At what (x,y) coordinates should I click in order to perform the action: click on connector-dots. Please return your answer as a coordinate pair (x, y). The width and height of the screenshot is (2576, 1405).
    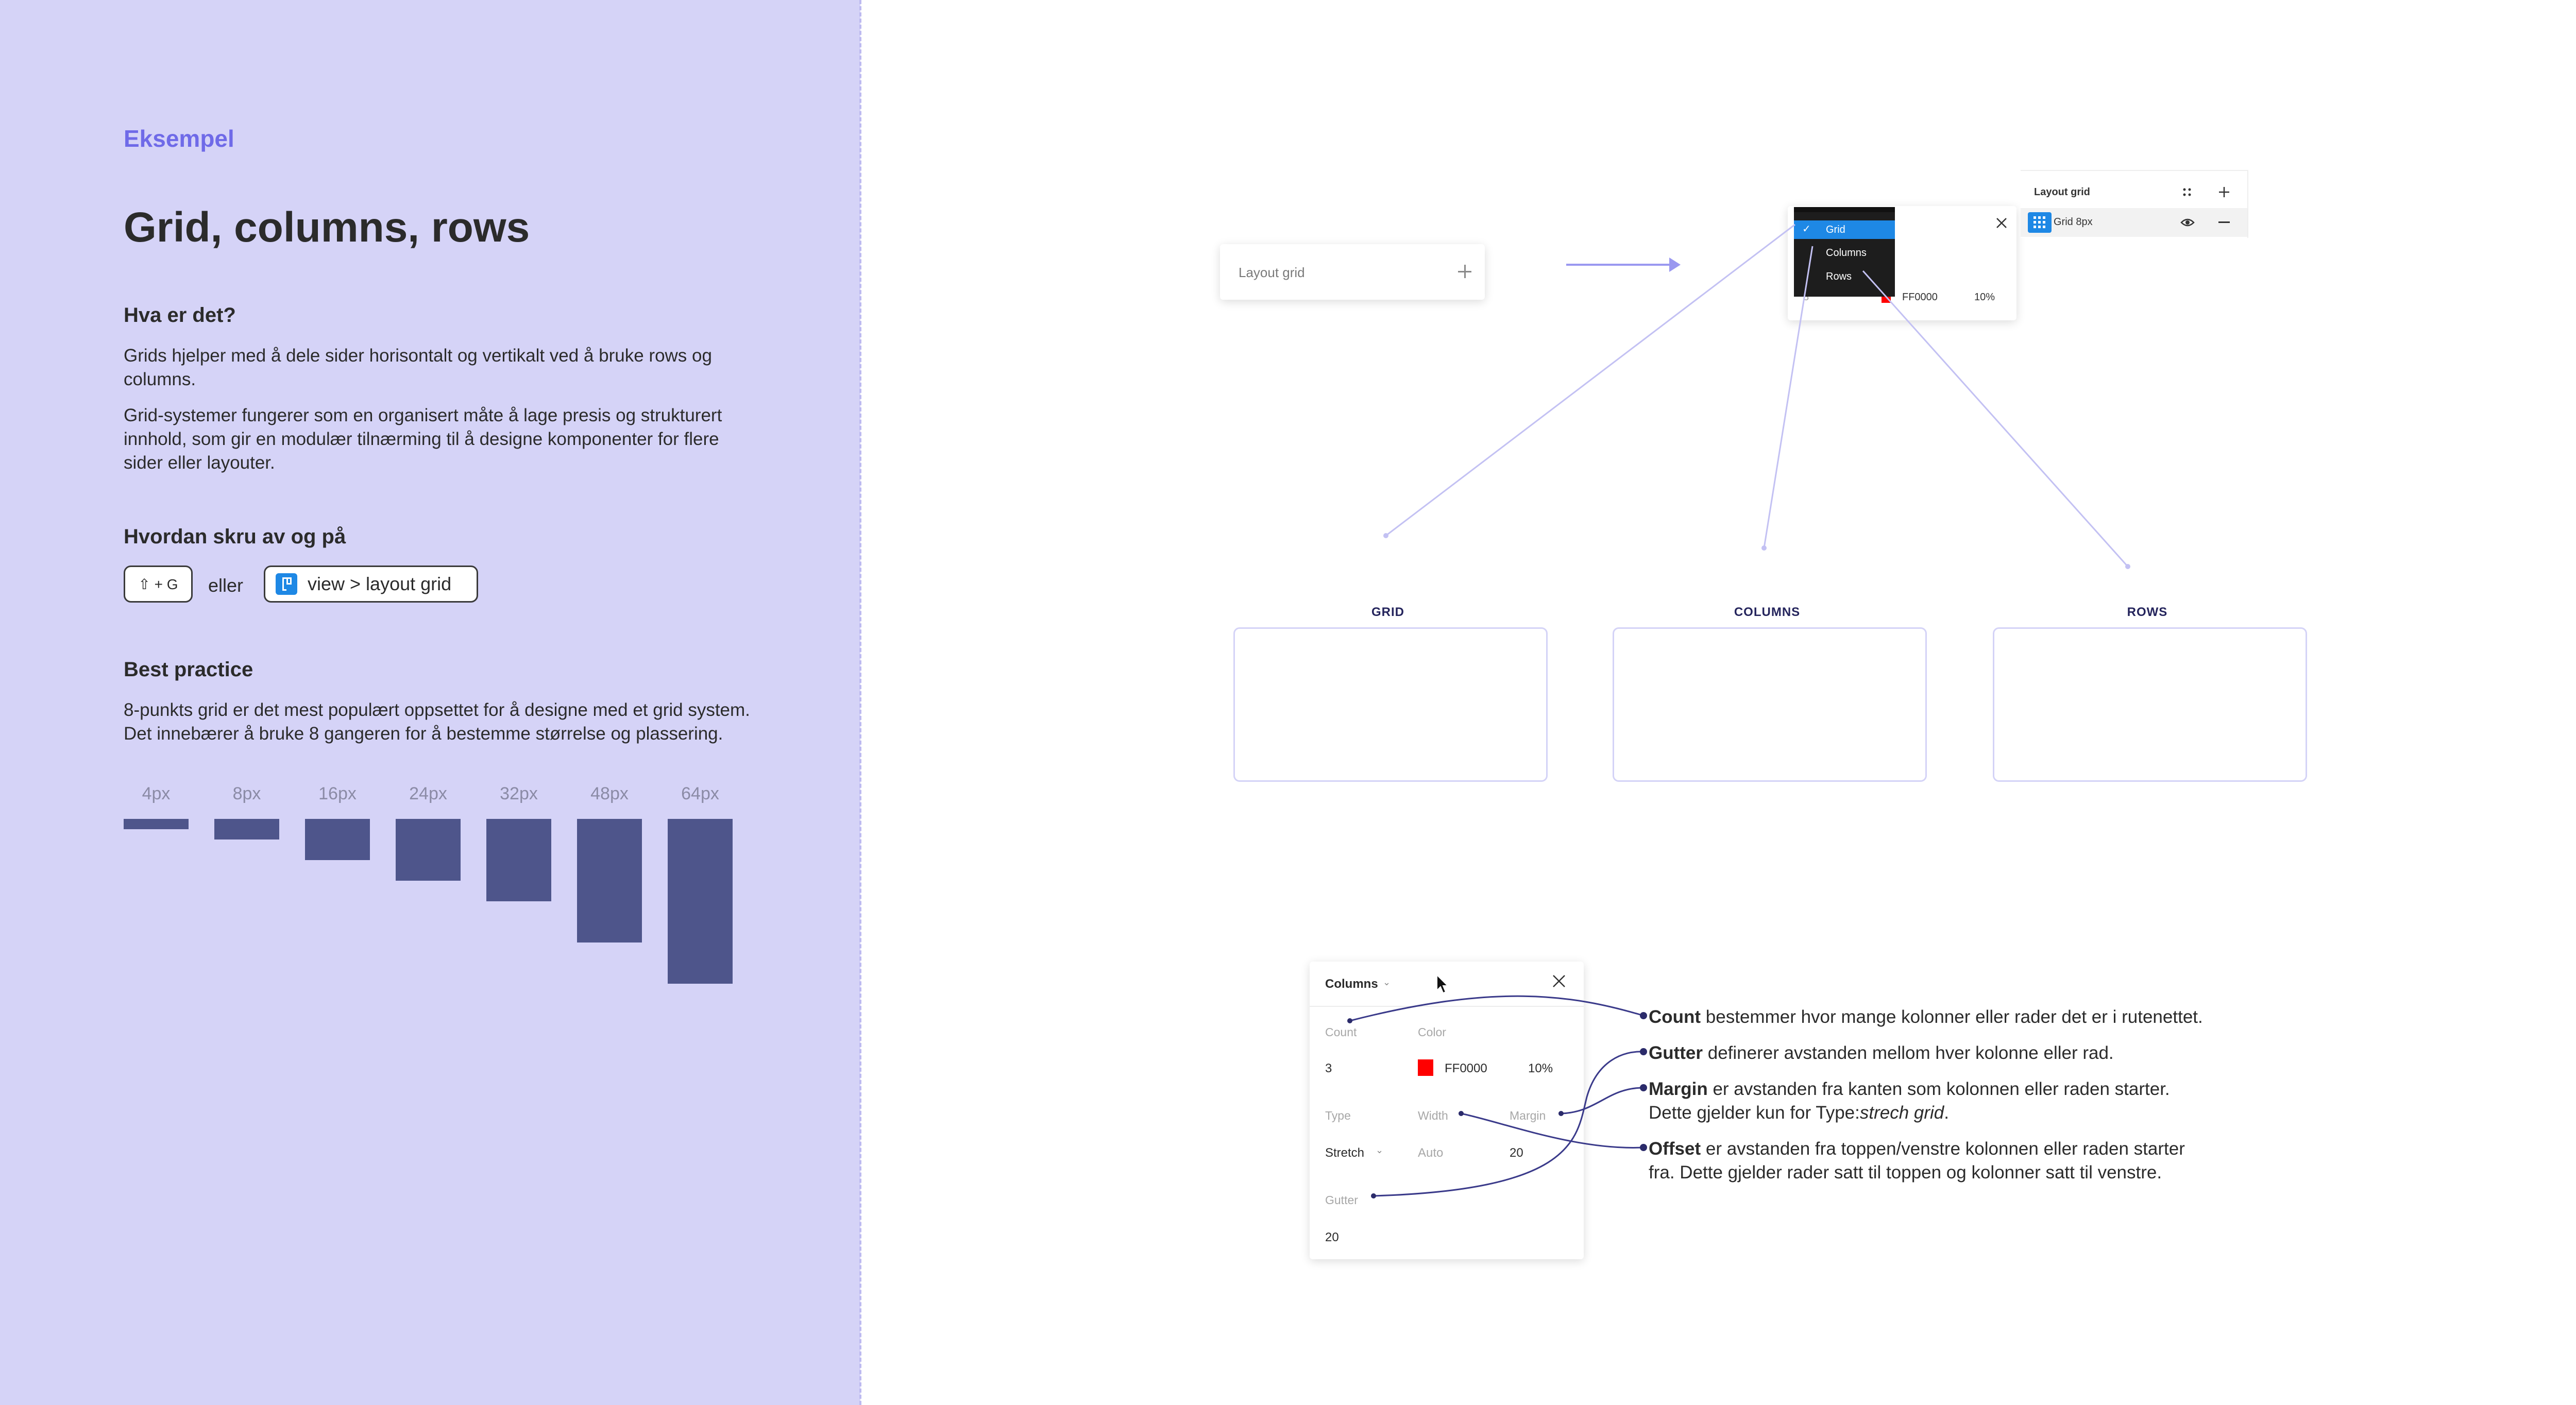
    Looking at the image, I should click on (1756, 551).